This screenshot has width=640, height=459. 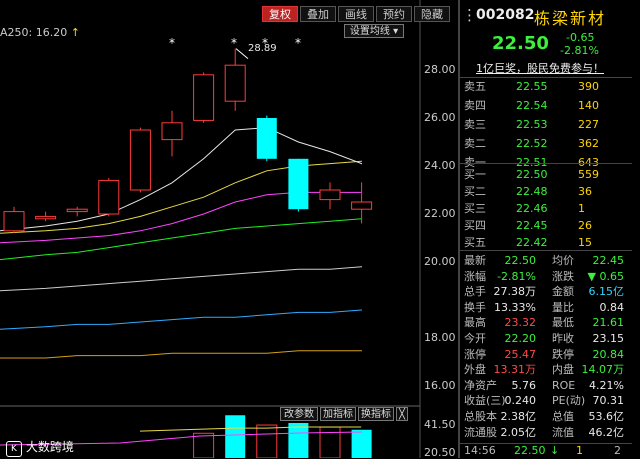 I want to click on arrow-up-icon: ↑, so click(x=75, y=32).